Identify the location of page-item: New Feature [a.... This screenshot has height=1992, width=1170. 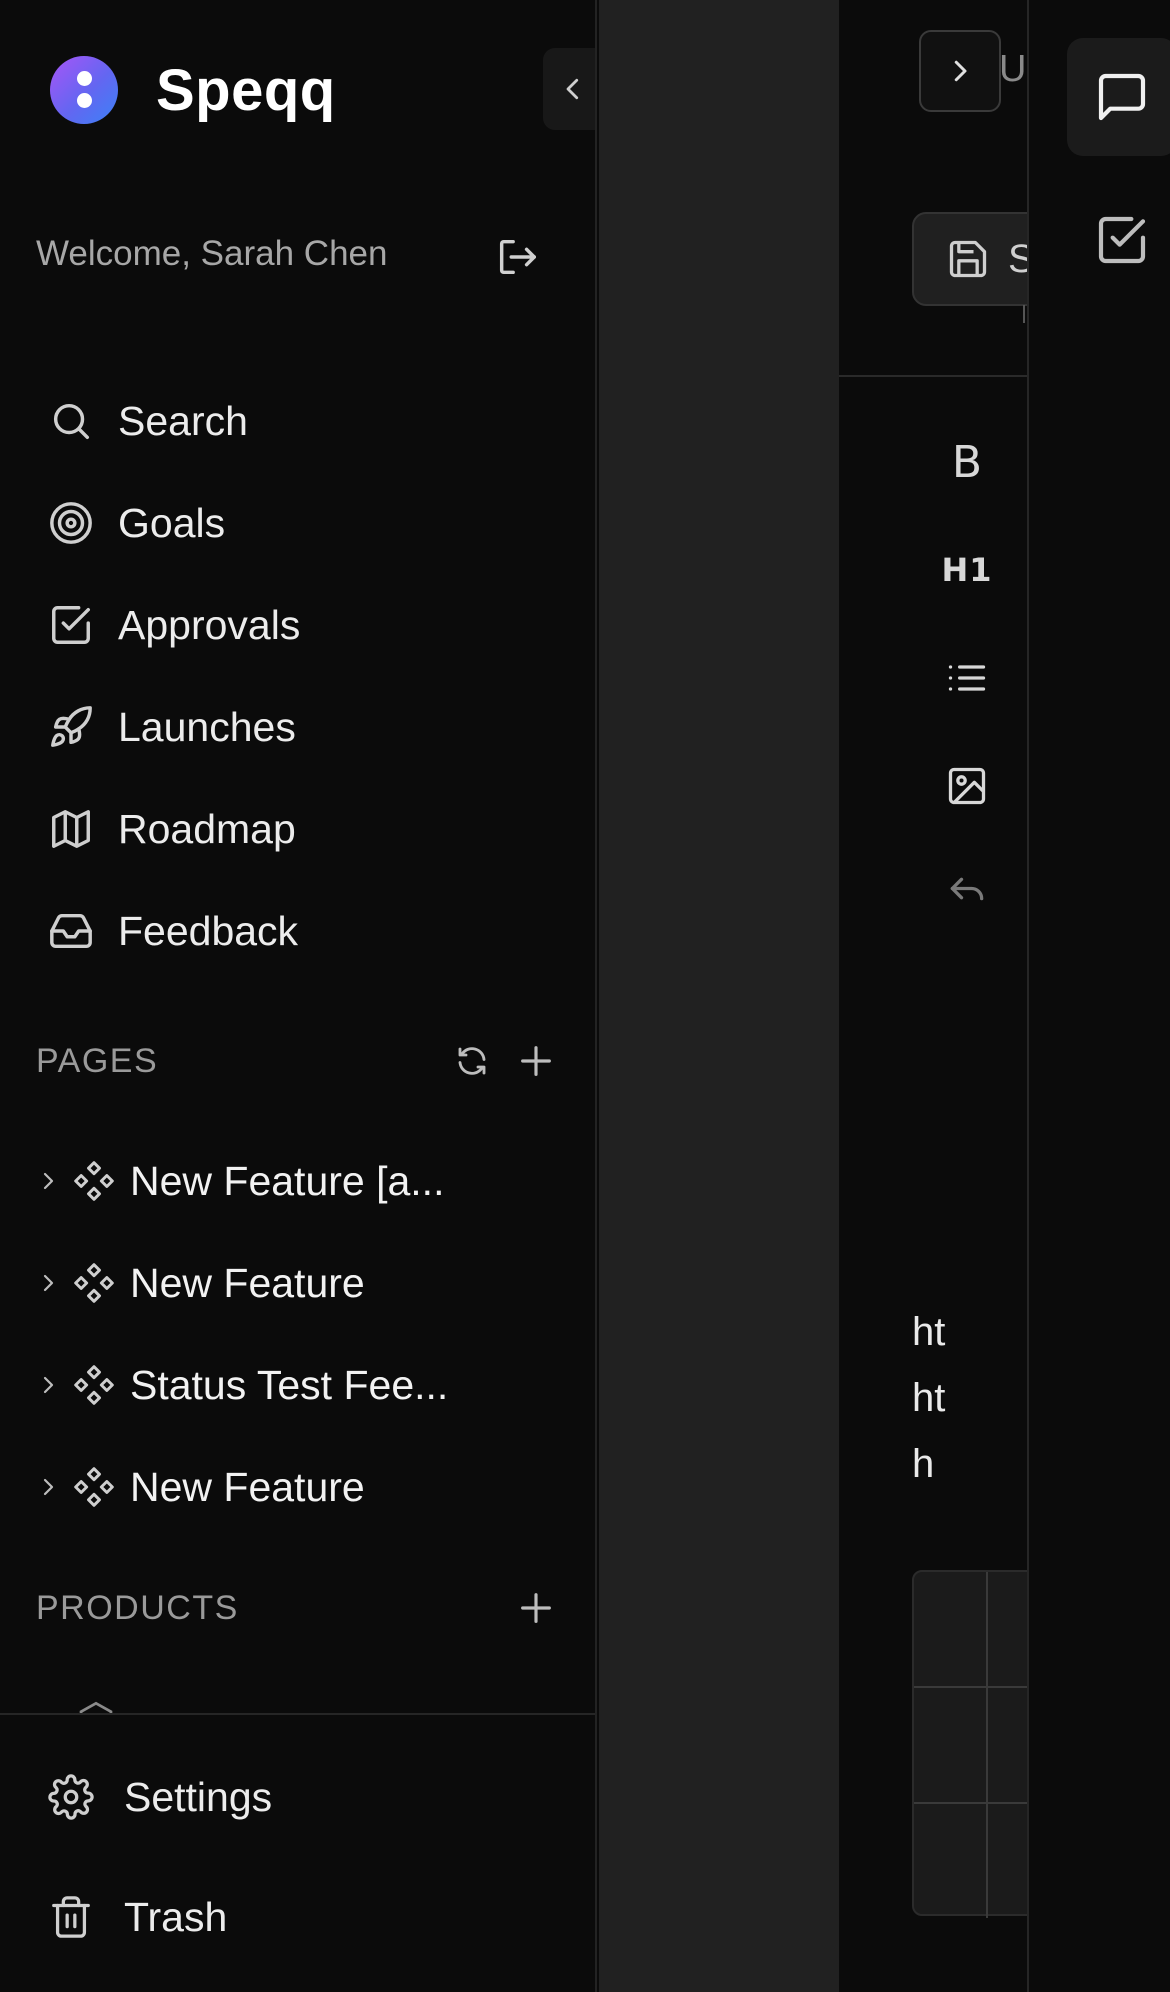
(297, 1181).